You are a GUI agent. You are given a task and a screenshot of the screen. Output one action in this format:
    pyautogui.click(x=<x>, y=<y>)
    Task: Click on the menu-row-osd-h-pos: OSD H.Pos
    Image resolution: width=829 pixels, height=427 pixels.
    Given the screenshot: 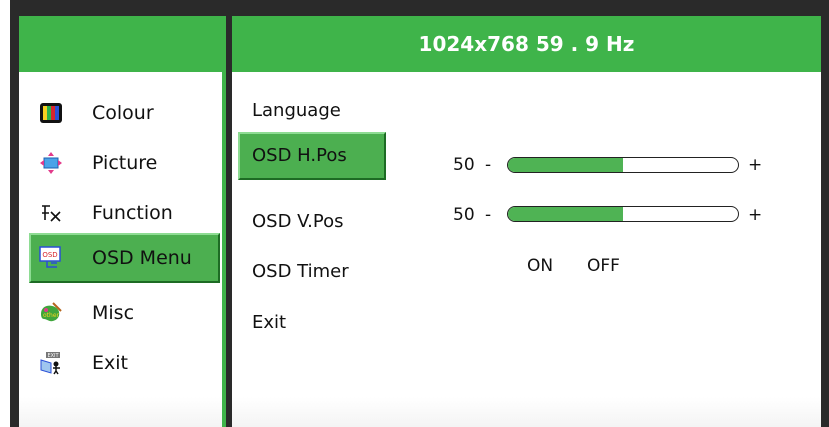 What is the action you would take?
    pyautogui.click(x=312, y=156)
    